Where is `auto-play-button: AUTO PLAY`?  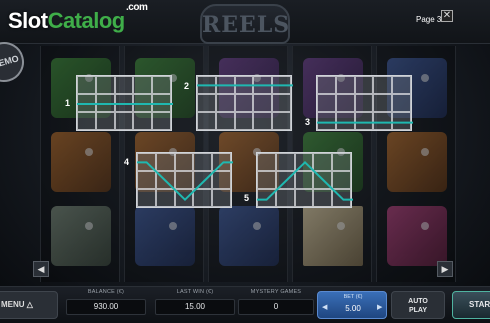 auto-play-button: AUTO PLAY is located at coordinates (418, 305).